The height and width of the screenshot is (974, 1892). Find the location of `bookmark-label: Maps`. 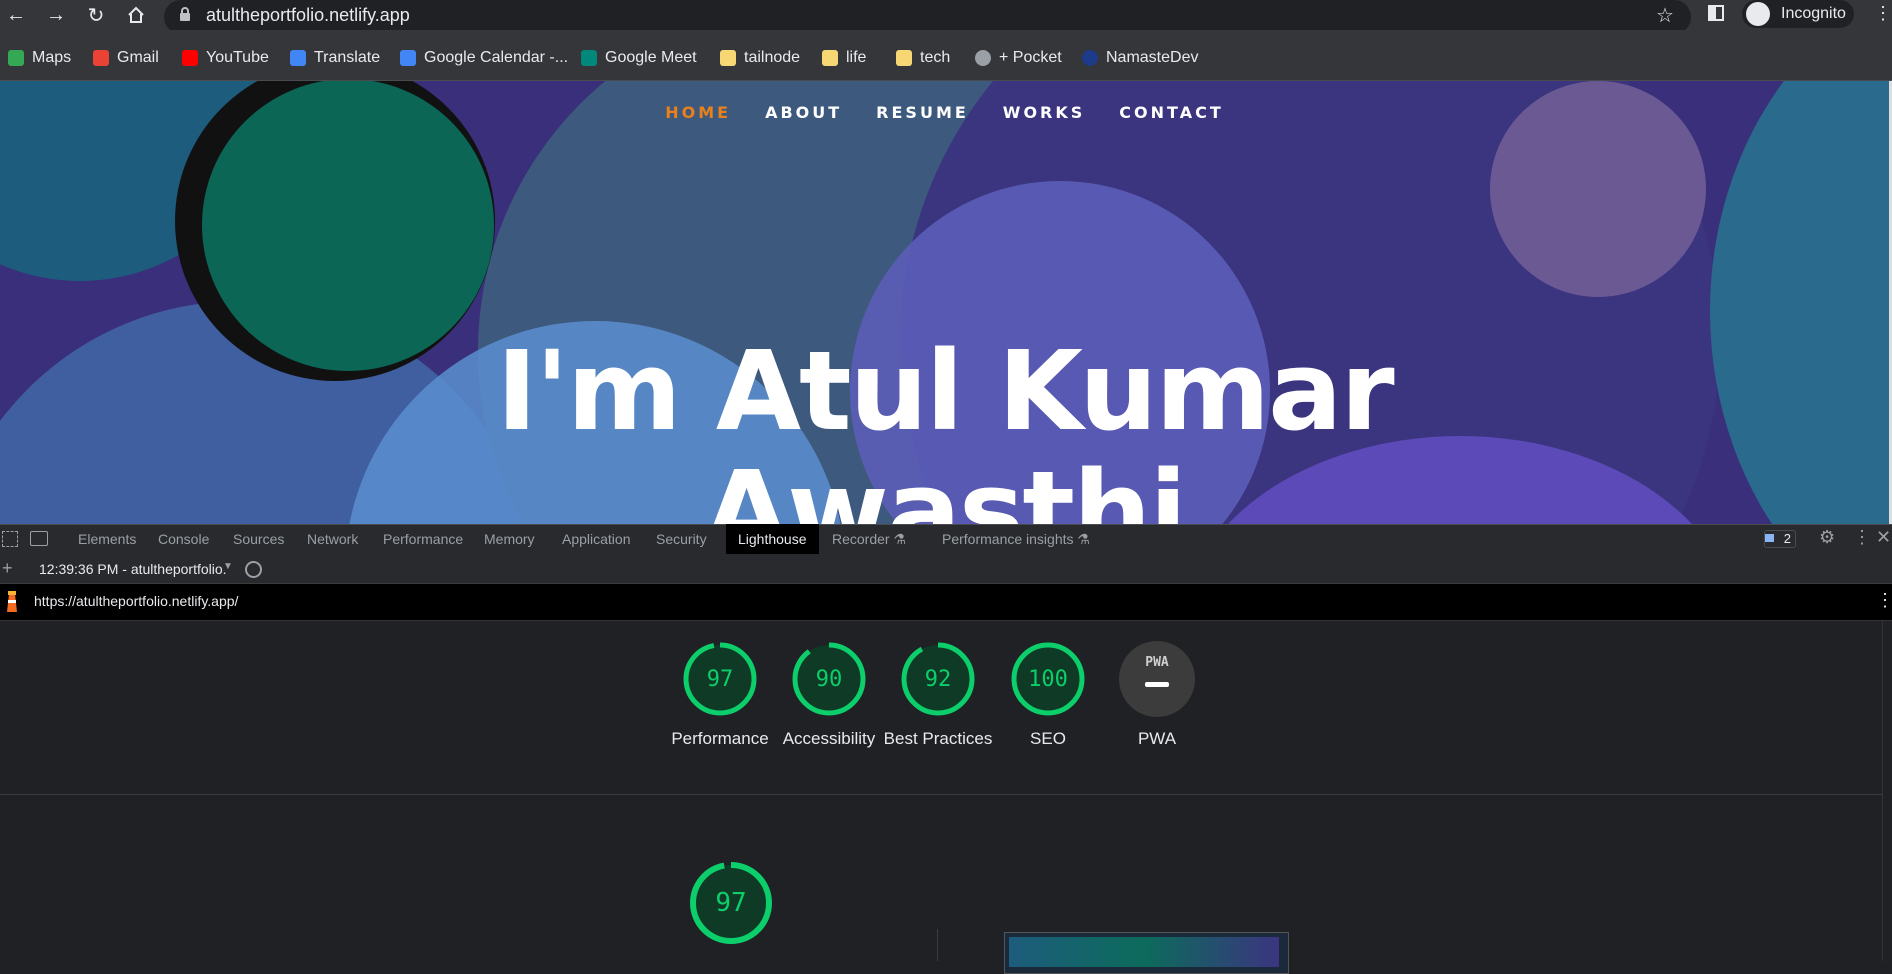

bookmark-label: Maps is located at coordinates (52, 57).